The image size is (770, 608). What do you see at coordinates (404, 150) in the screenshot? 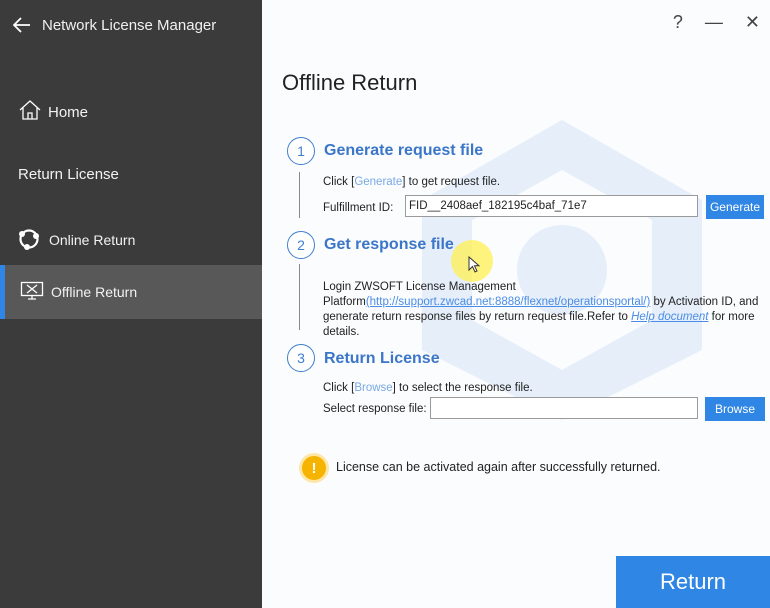
I see `step-1-title: Generate request file` at bounding box center [404, 150].